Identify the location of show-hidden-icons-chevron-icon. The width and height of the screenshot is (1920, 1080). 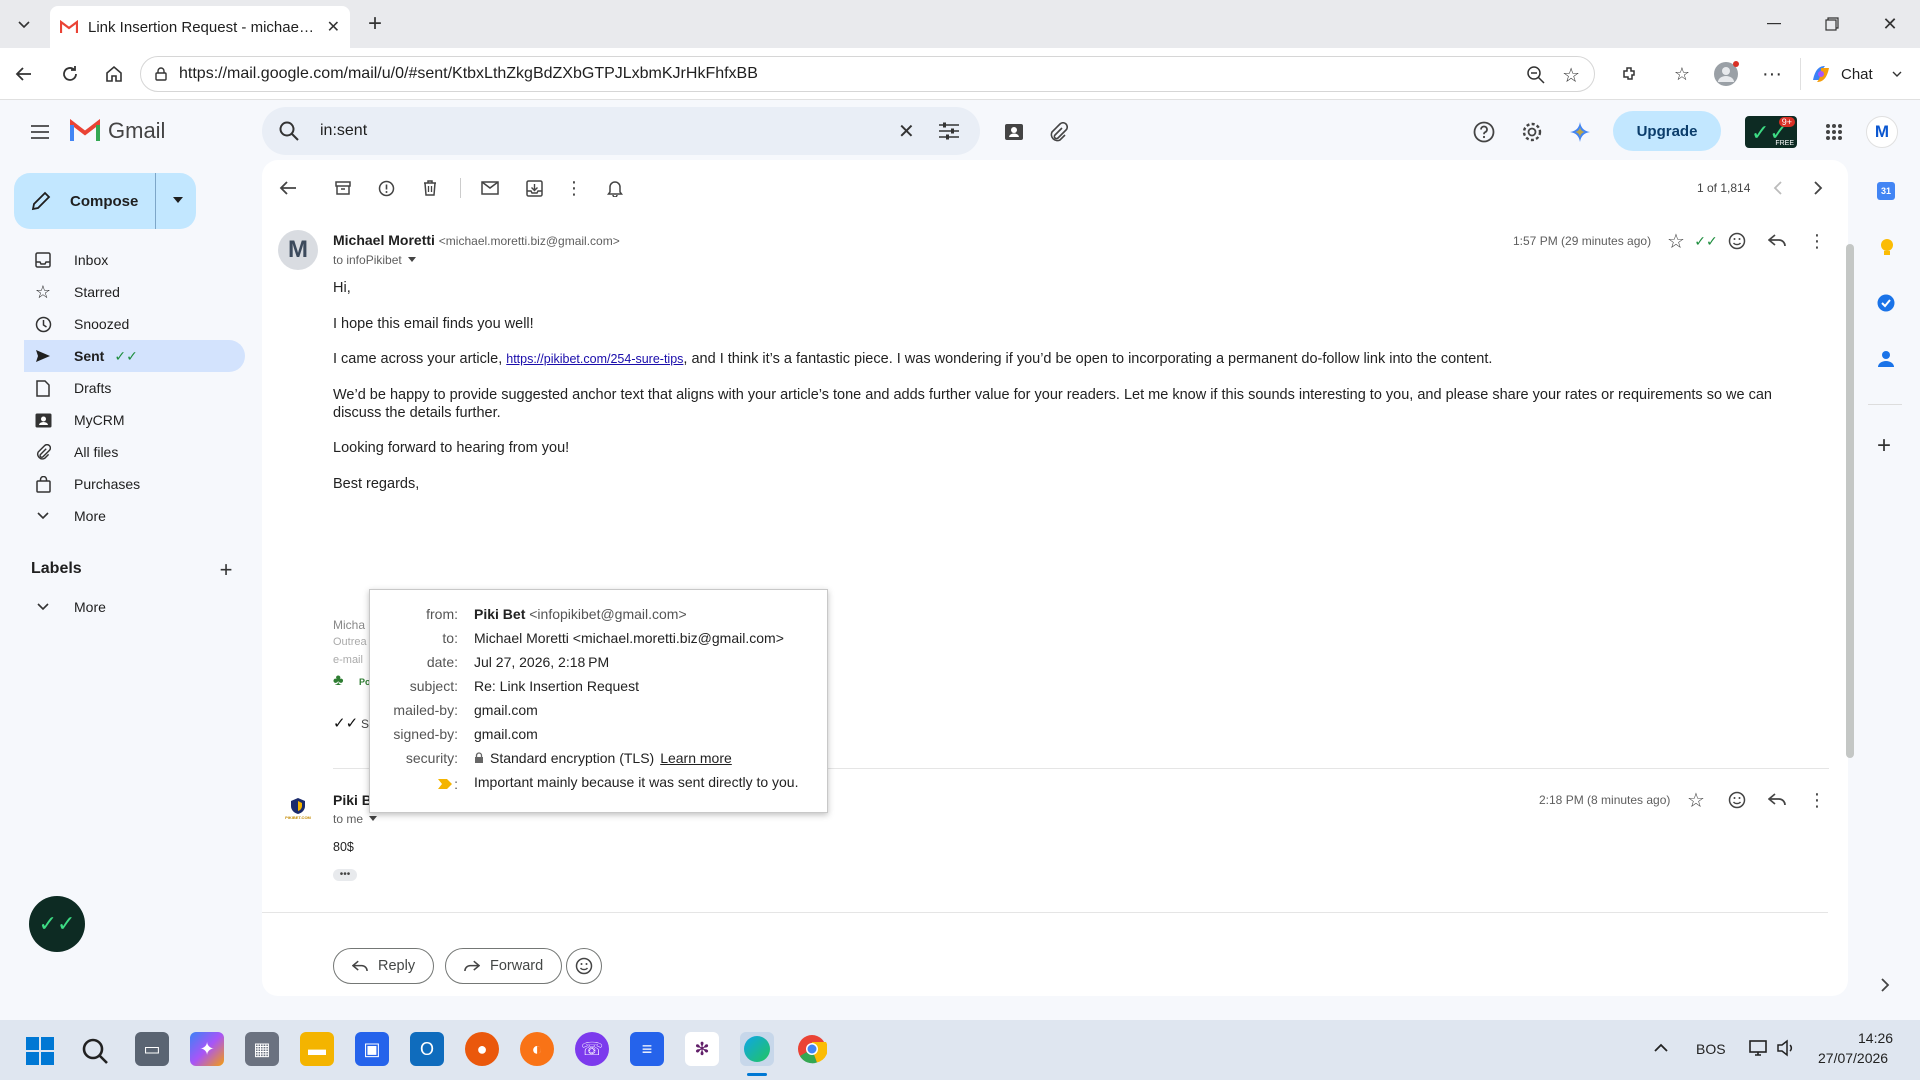
(1661, 1048).